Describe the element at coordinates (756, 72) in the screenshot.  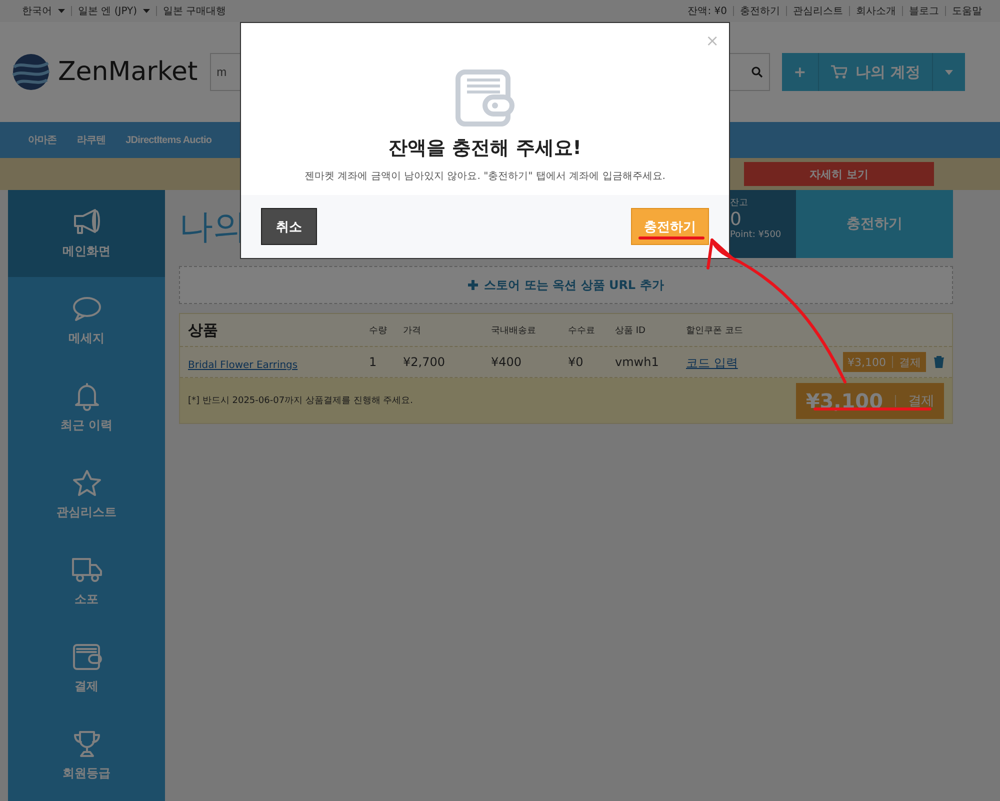
I see `search-icon` at that location.